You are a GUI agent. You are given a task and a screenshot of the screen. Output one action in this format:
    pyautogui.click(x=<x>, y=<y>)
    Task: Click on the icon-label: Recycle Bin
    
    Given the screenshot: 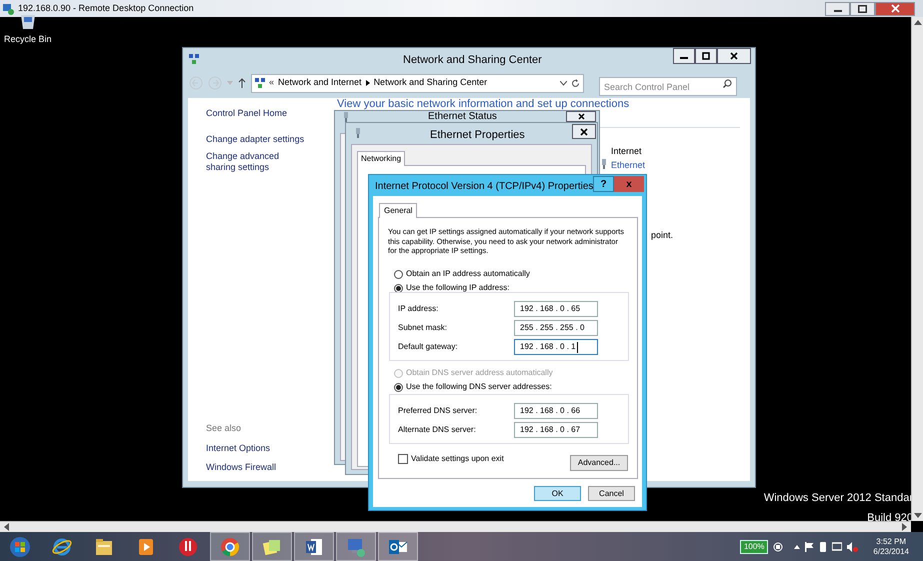 What is the action you would take?
    pyautogui.click(x=28, y=39)
    